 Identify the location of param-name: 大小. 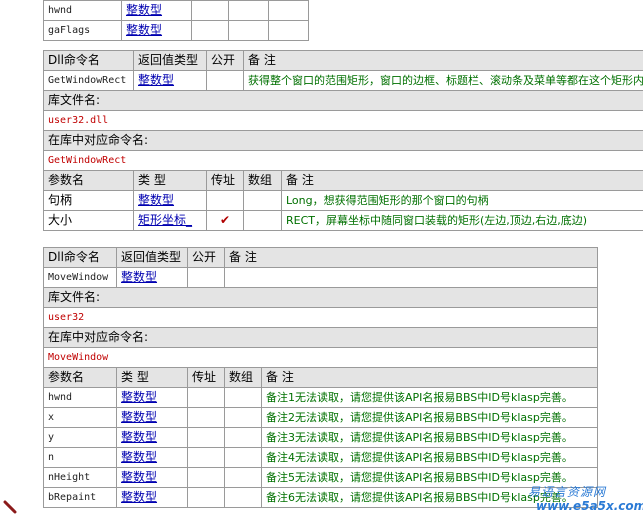
(88, 220).